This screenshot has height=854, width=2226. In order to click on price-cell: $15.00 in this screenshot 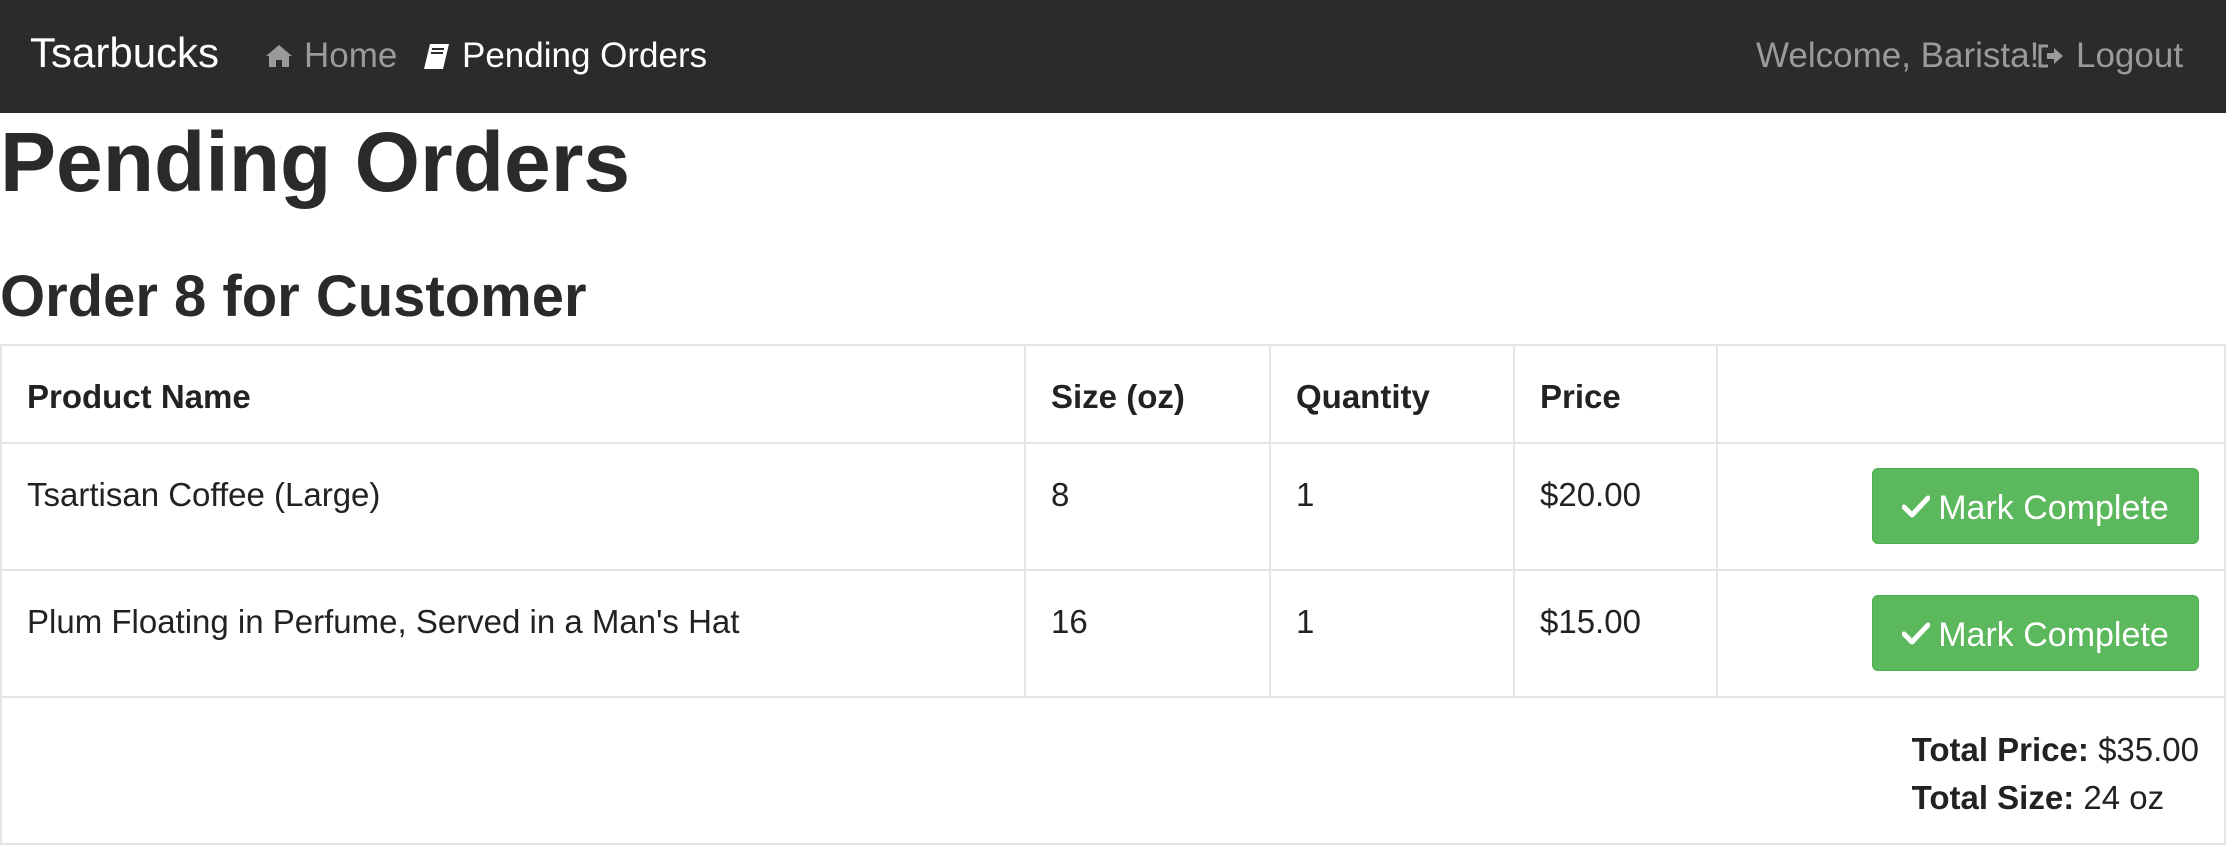, I will do `click(1615, 633)`.